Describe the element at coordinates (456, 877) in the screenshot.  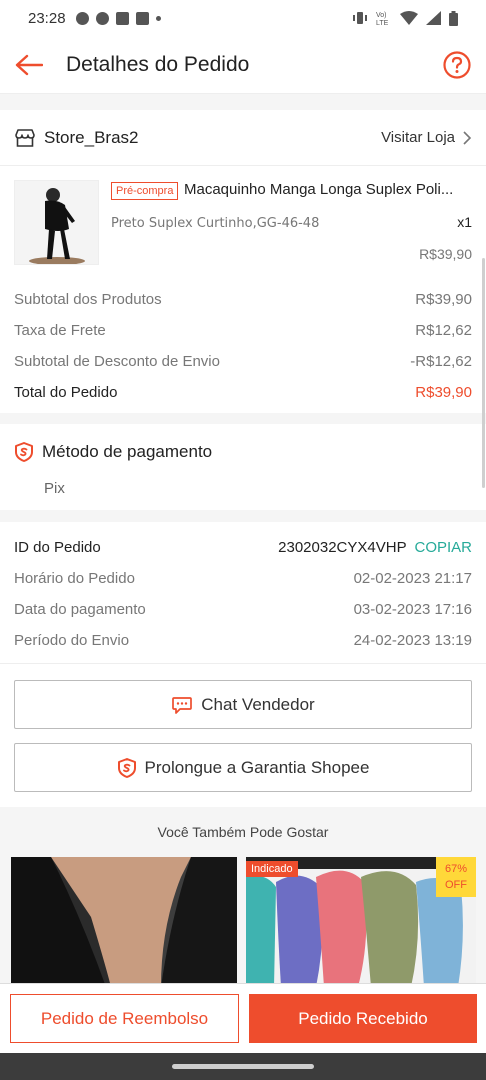
I see `discount-badge: 67% OFF` at that location.